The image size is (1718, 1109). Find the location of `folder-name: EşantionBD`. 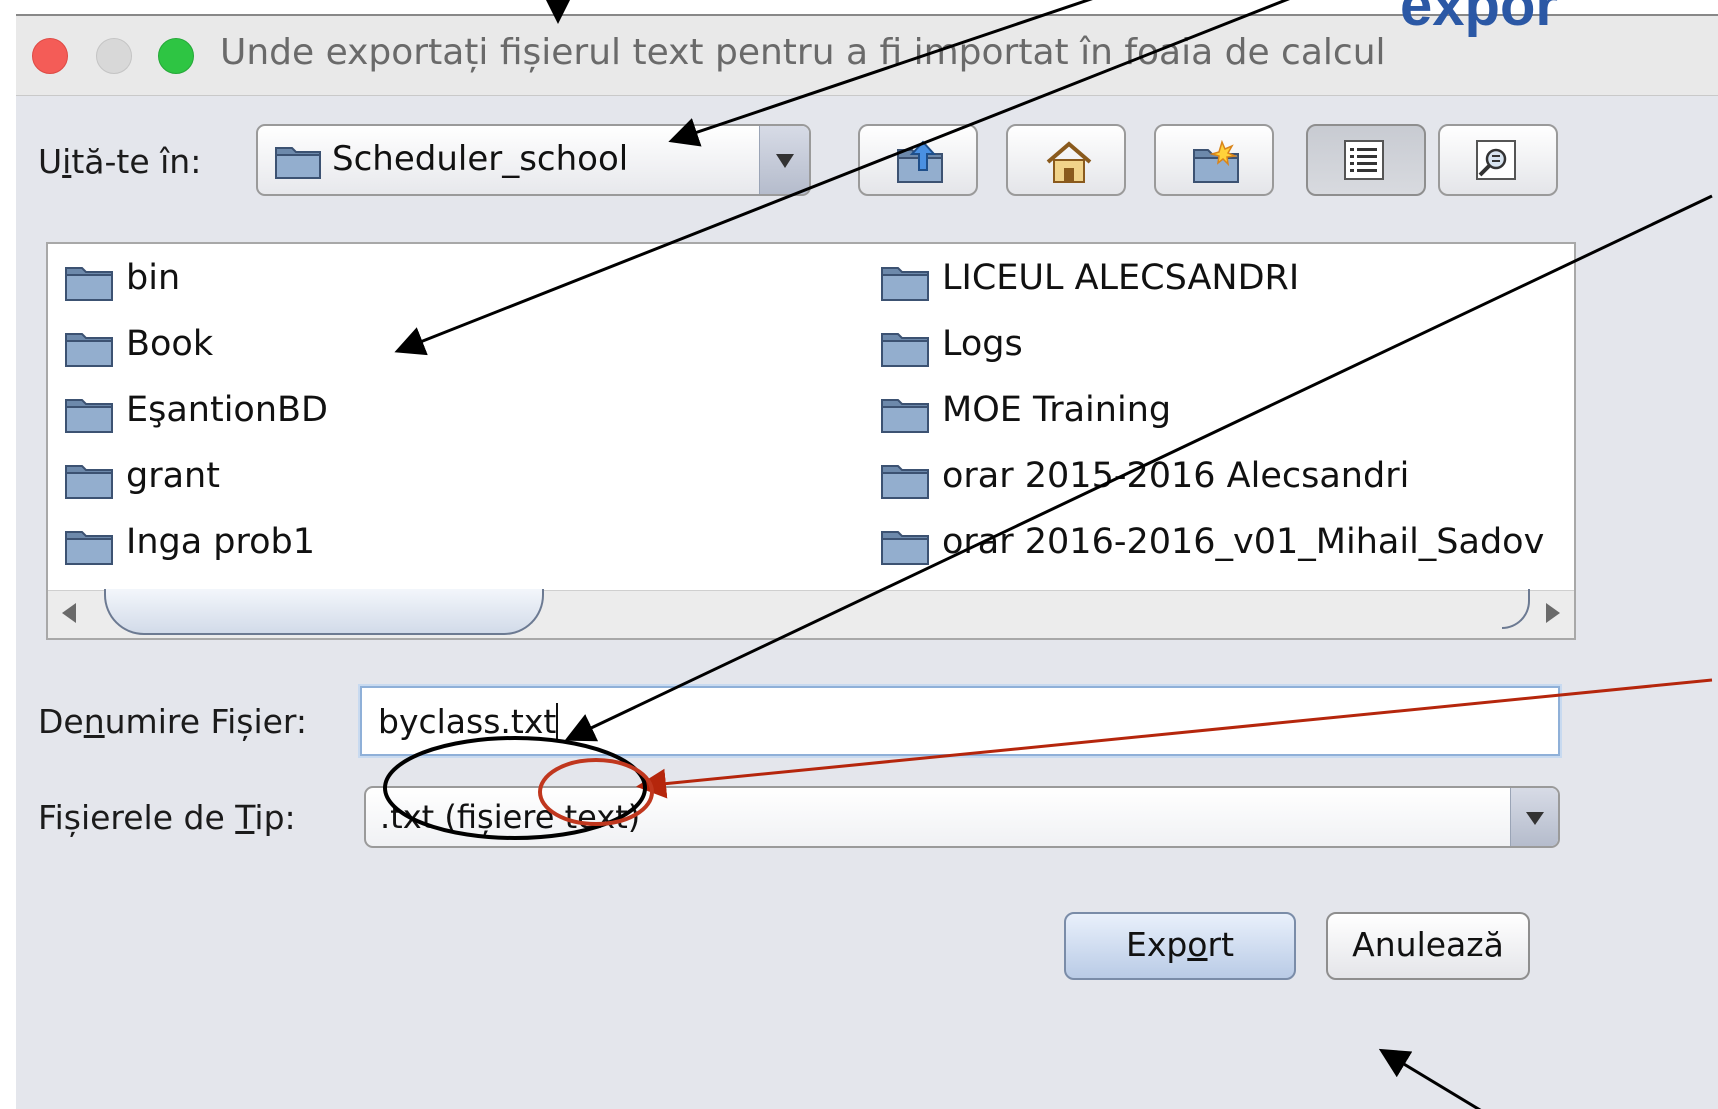

folder-name: EşantionBD is located at coordinates (227, 410).